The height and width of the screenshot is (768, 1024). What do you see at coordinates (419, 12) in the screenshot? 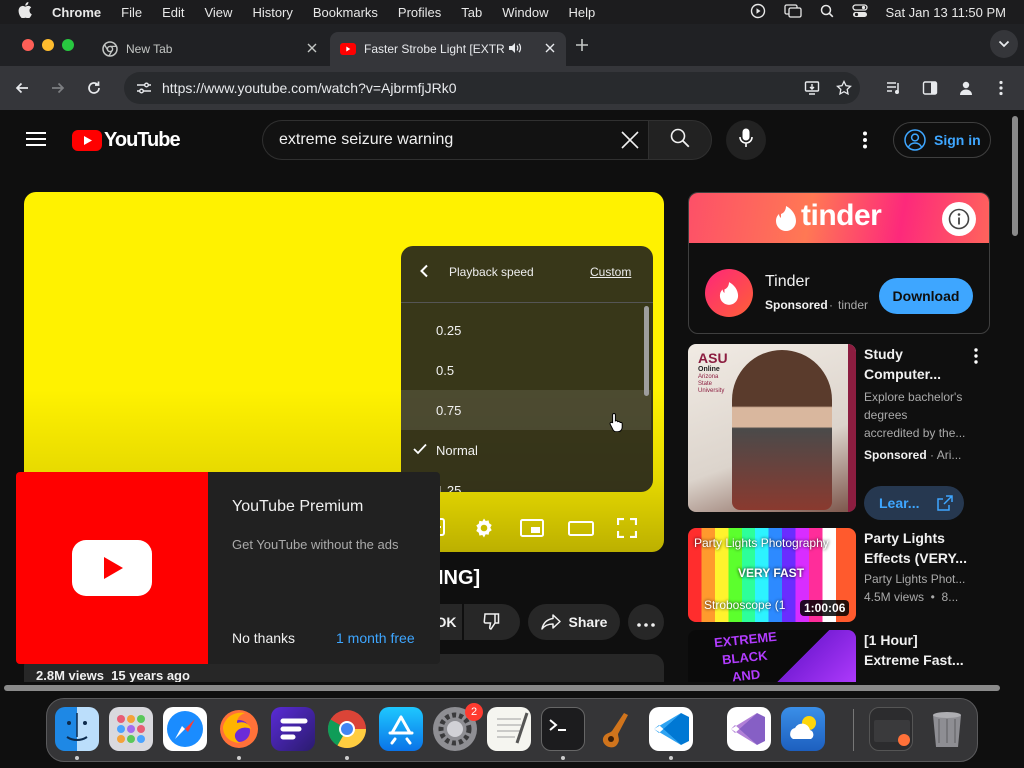
I see `menu-profiles: Profiles` at bounding box center [419, 12].